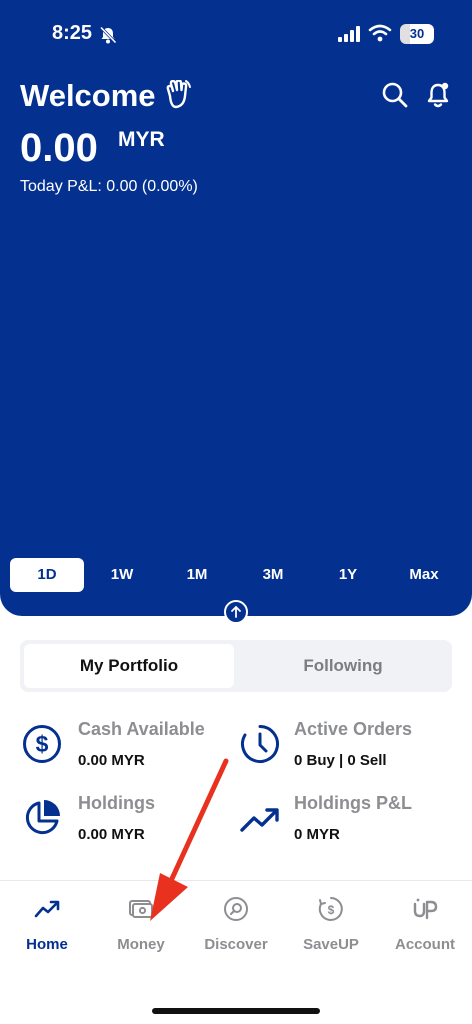  I want to click on holdings-value: 0.00 MYR, so click(111, 834).